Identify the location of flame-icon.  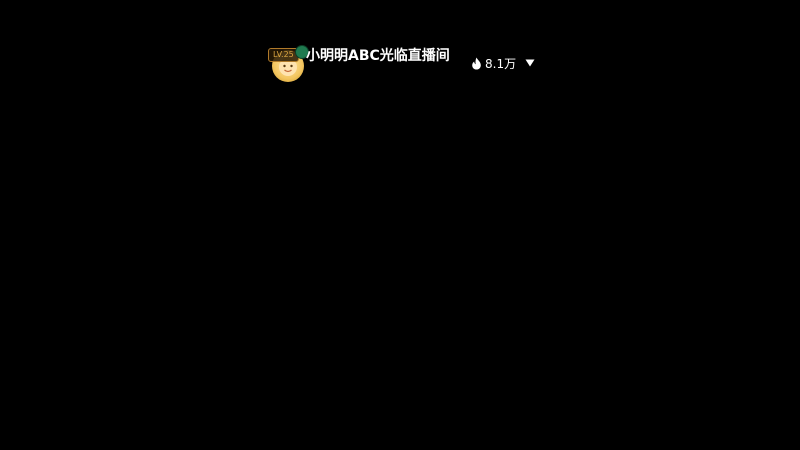
(476, 63).